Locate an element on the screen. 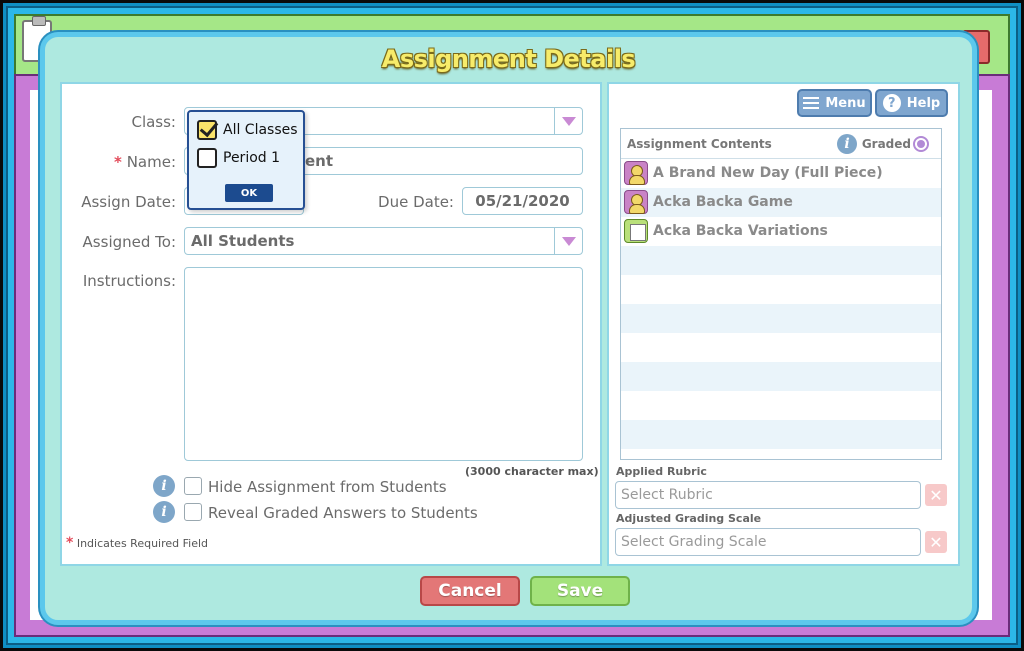  save-button: Save is located at coordinates (580, 591).